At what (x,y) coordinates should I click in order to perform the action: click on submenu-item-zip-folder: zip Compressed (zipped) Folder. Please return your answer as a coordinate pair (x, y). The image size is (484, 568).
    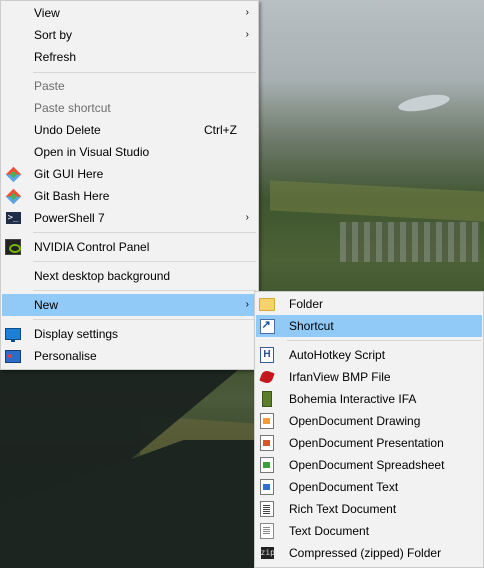
    Looking at the image, I should click on (369, 553).